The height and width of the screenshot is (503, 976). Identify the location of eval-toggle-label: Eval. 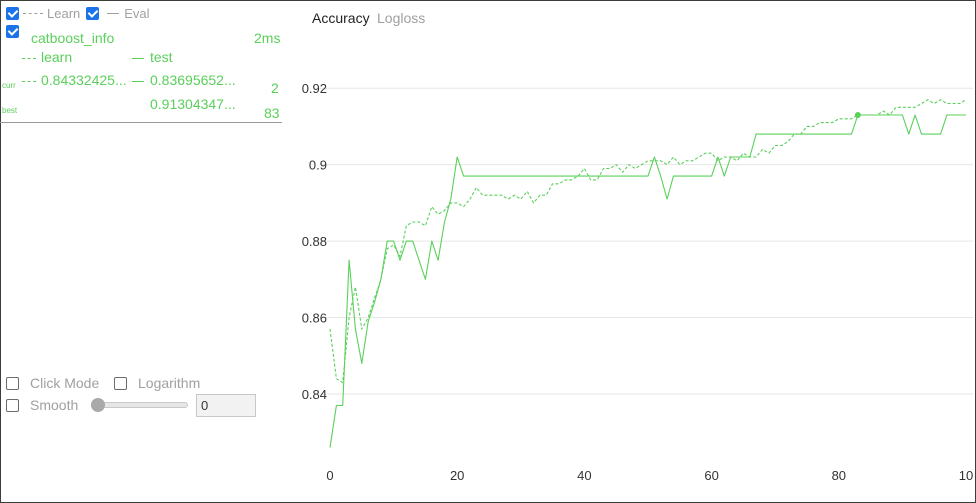
(137, 13).